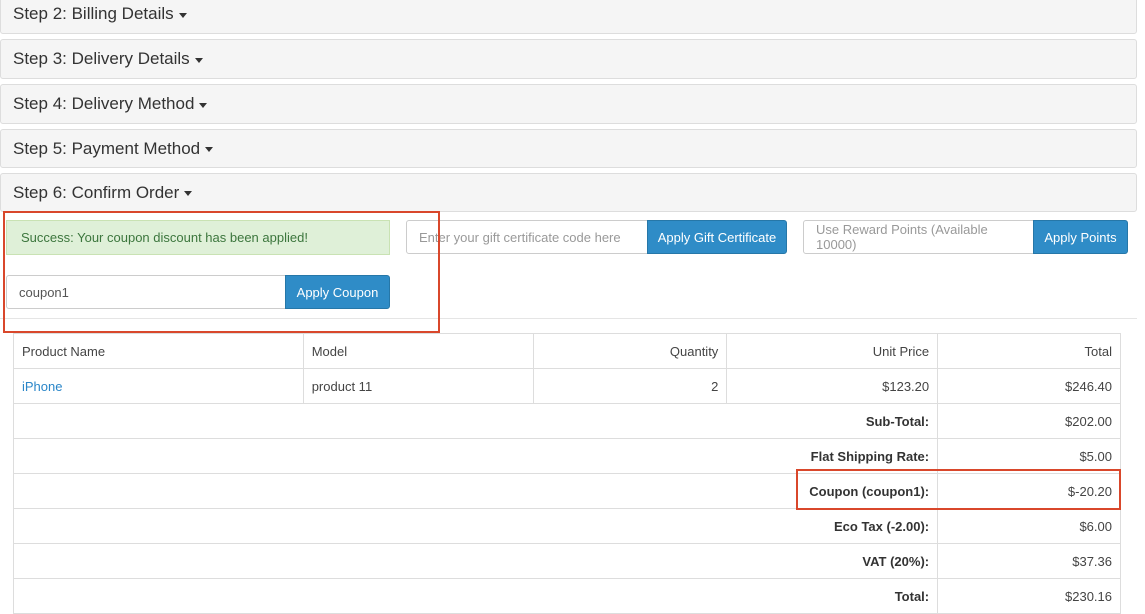  I want to click on totals-label: Sub-Total:, so click(475, 421).